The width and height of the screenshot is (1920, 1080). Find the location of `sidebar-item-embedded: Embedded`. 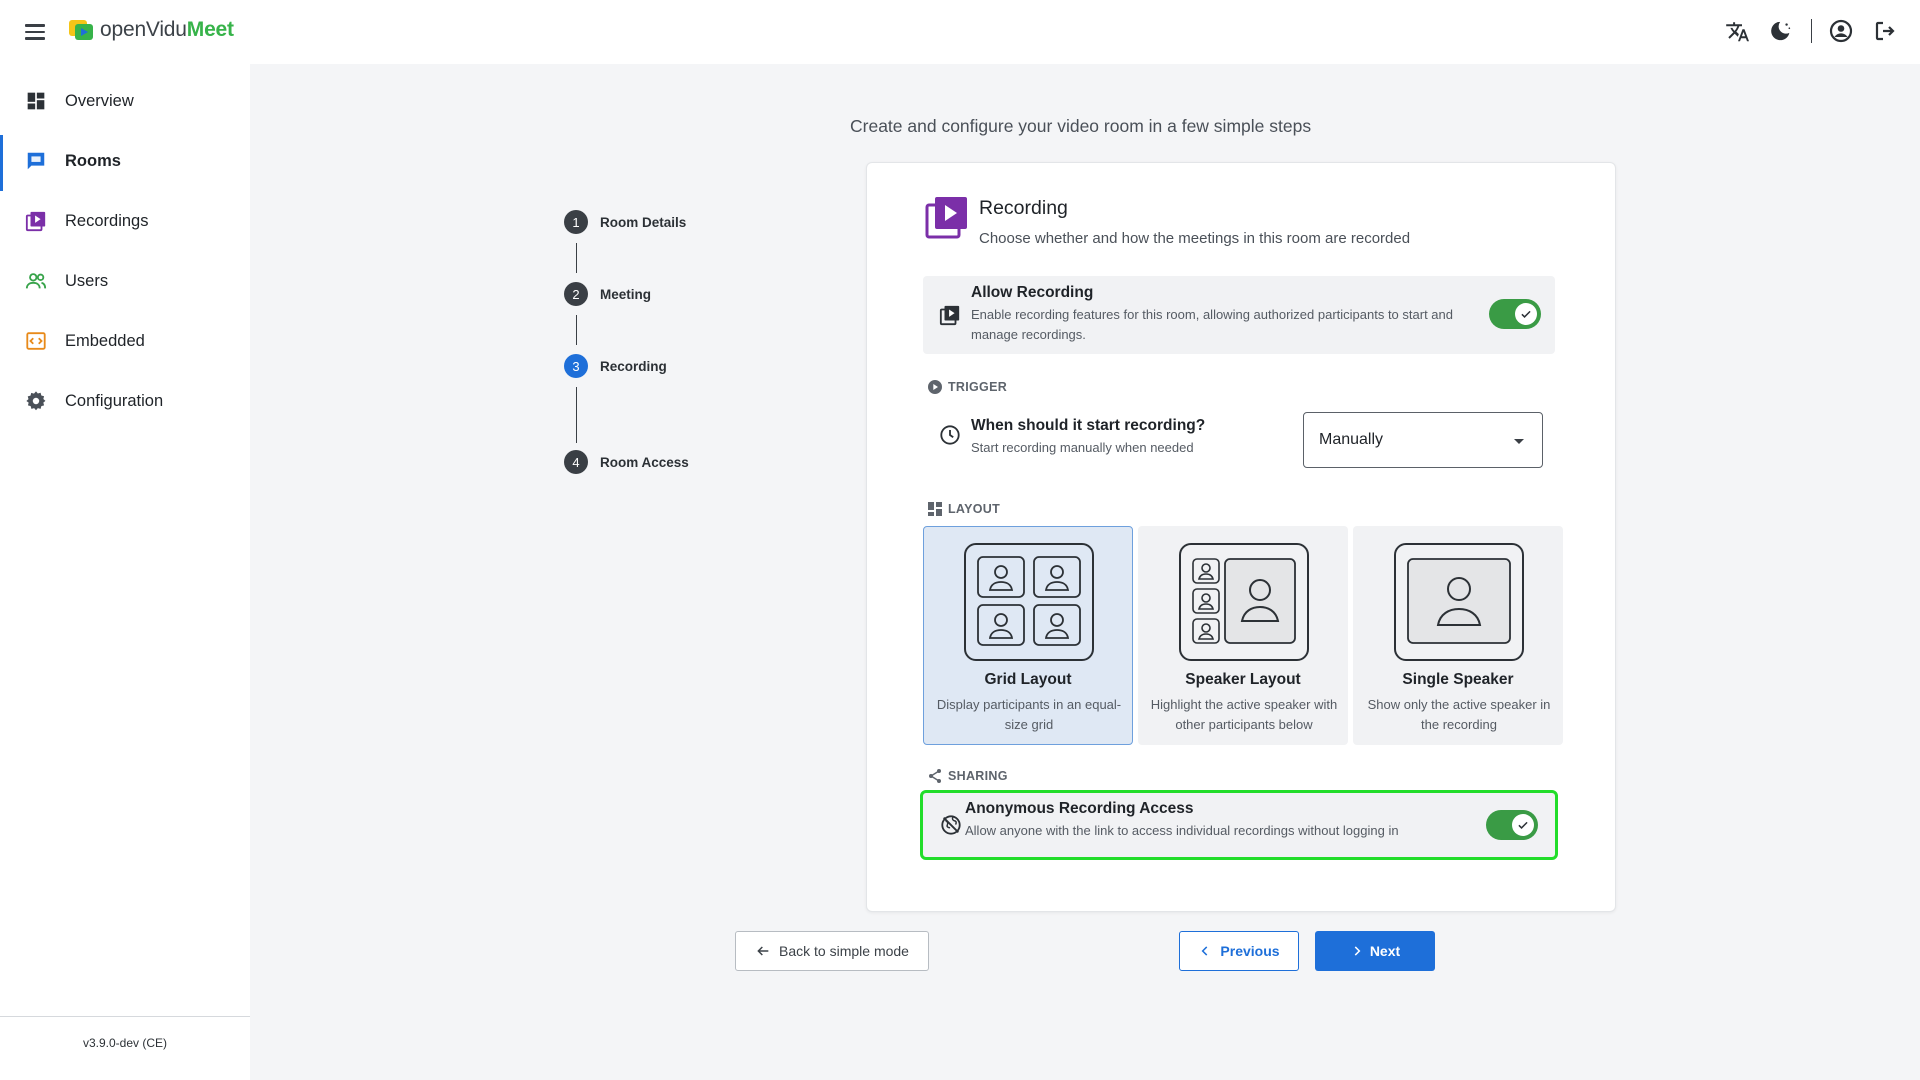

sidebar-item-embedded: Embedded is located at coordinates (125, 341).